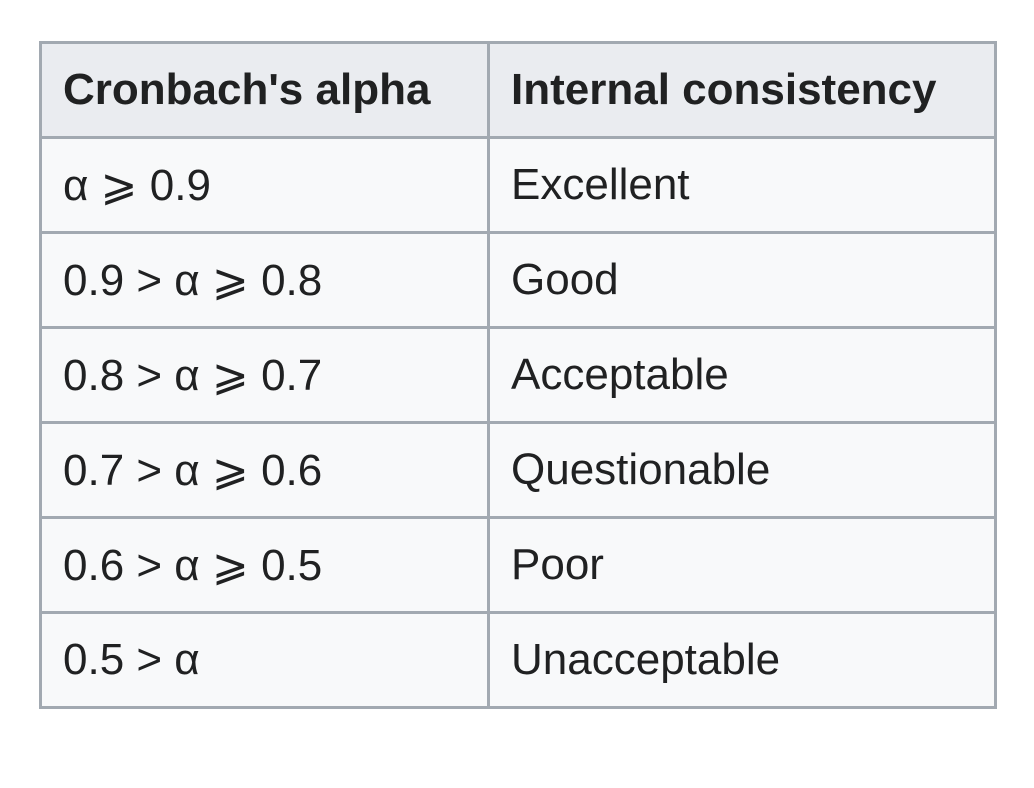 The width and height of the screenshot is (1034, 788). What do you see at coordinates (742, 185) in the screenshot?
I see `consistency-rating-cell: Excellent` at bounding box center [742, 185].